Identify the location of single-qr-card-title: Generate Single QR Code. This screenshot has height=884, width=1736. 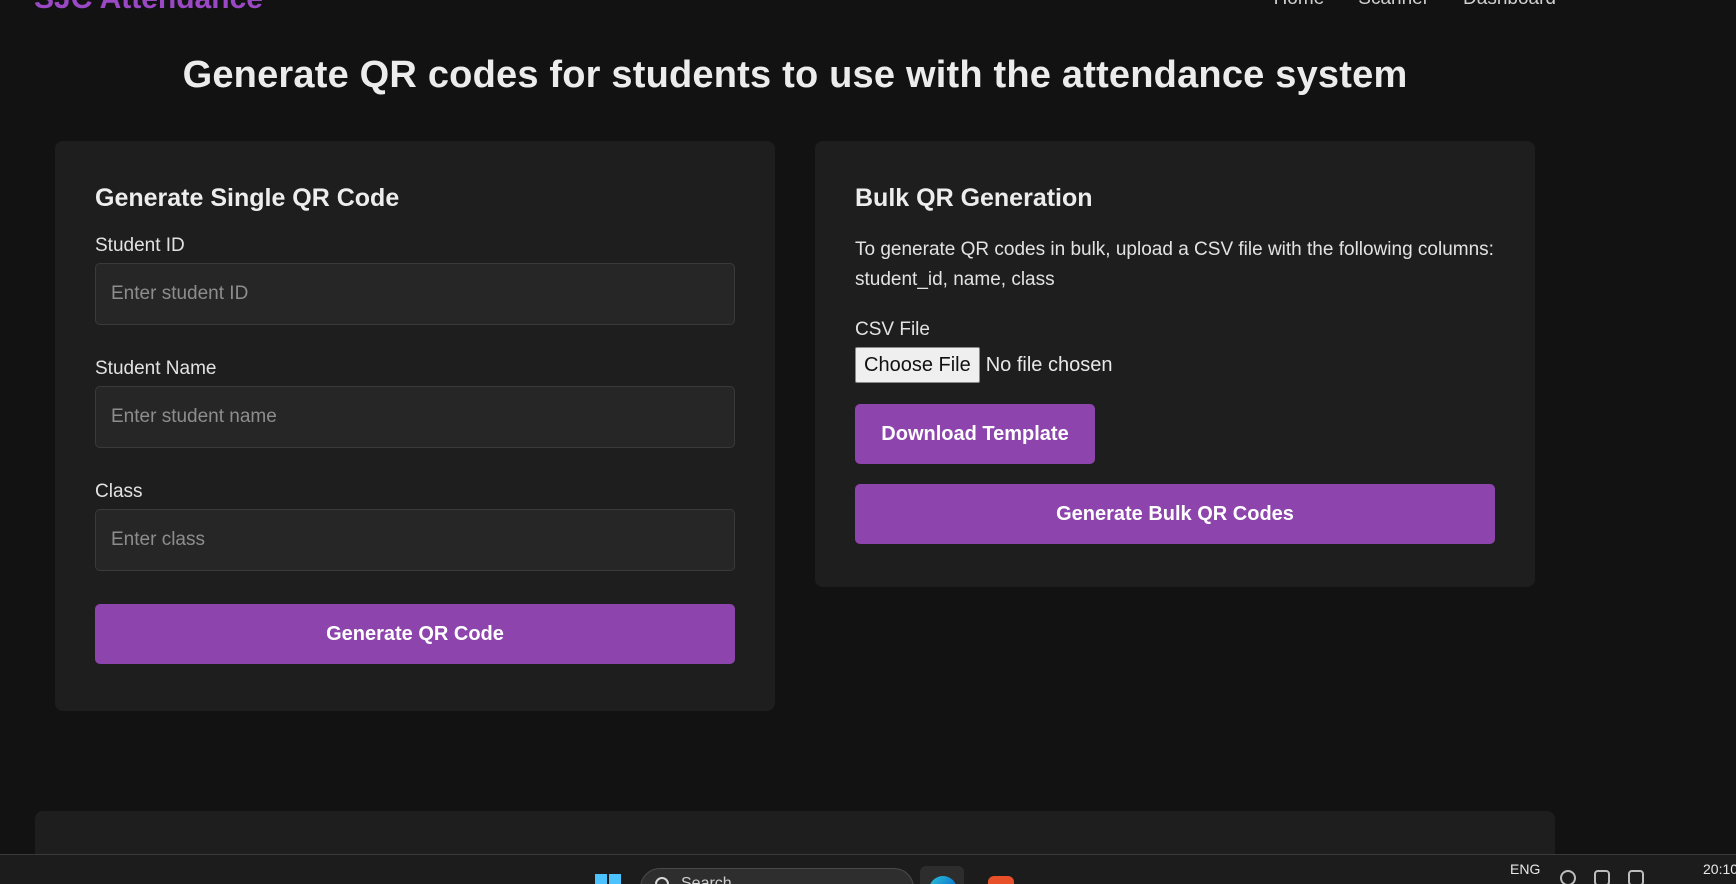
(247, 198).